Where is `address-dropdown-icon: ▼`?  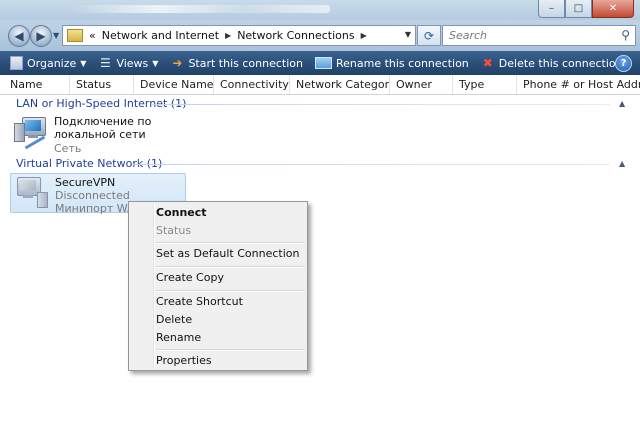 address-dropdown-icon: ▼ is located at coordinates (408, 34).